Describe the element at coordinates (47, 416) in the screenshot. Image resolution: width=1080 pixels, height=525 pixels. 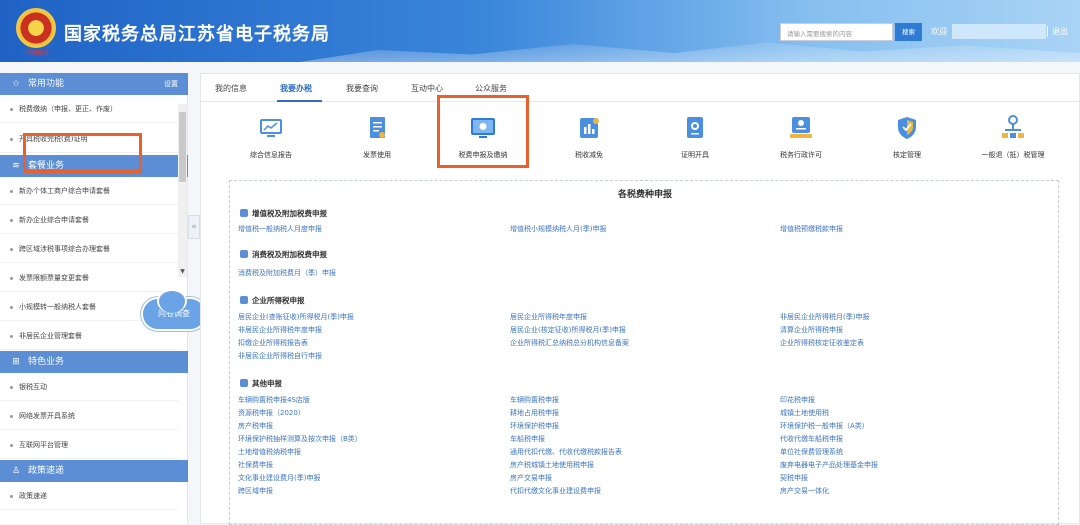
I see `sidebar-item-label: 网络发票开具系统` at that location.